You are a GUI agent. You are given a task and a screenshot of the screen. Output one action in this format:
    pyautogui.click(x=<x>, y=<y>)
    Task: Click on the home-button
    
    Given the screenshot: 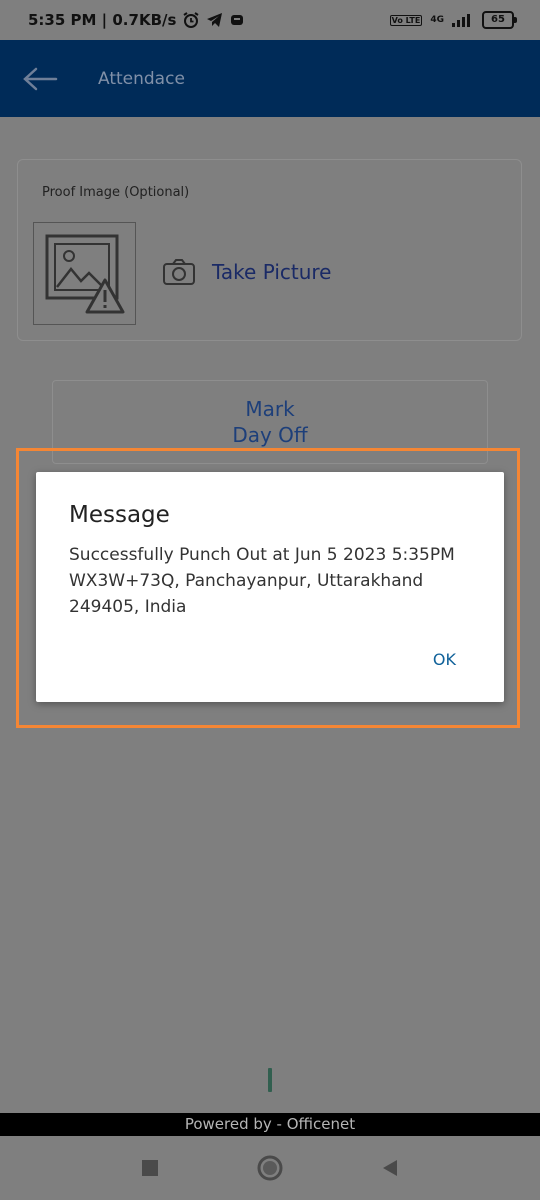 What is the action you would take?
    pyautogui.click(x=270, y=1168)
    